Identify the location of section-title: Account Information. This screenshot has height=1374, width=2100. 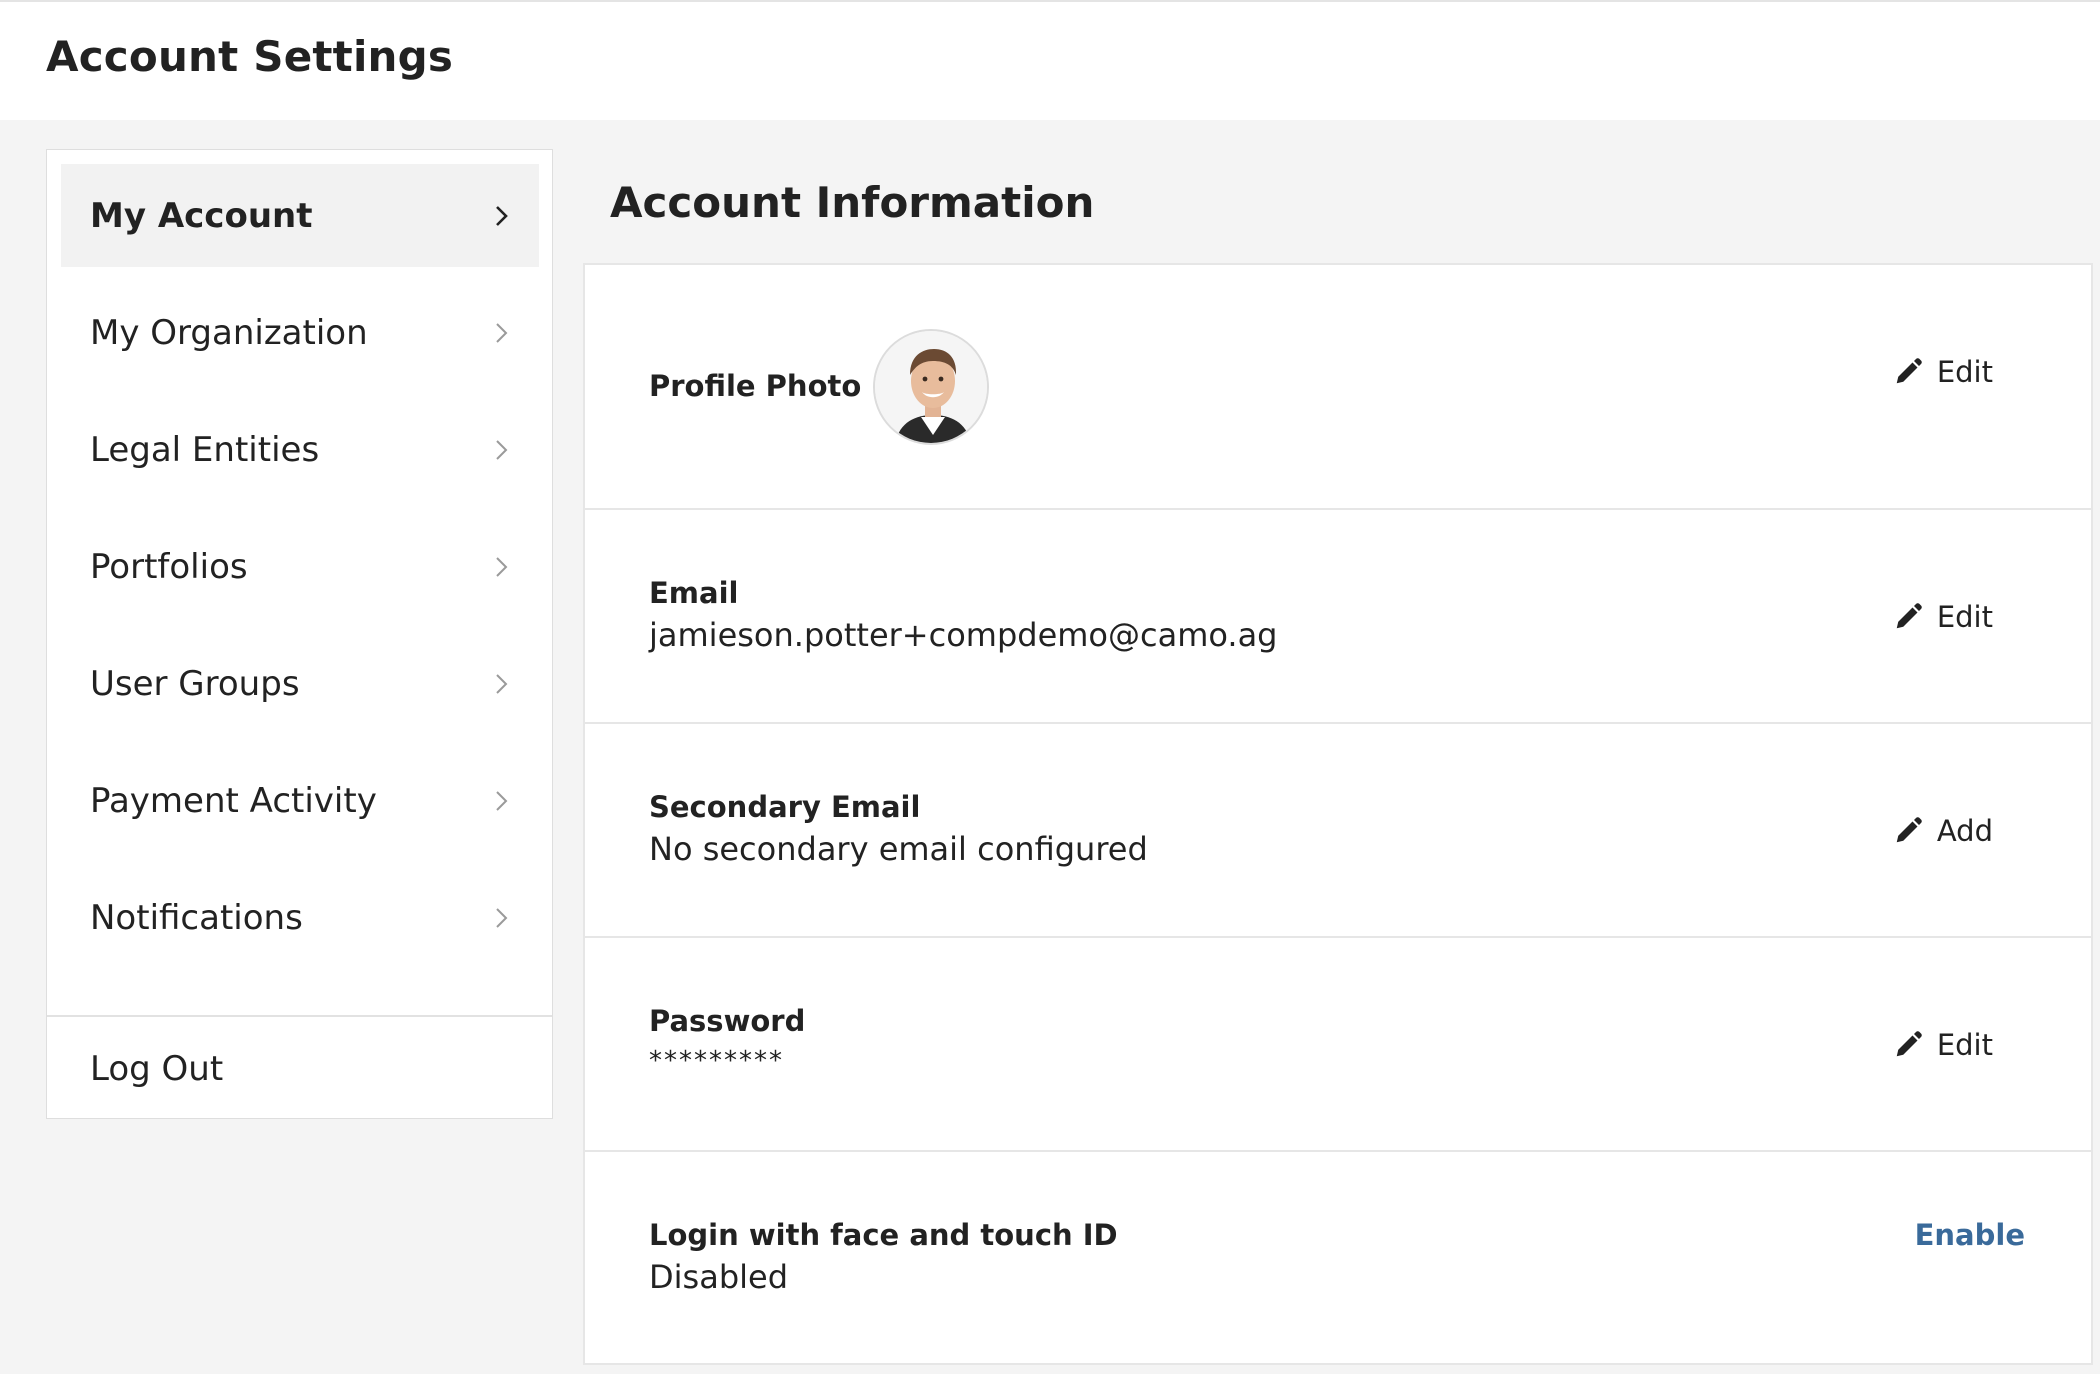
(852, 202).